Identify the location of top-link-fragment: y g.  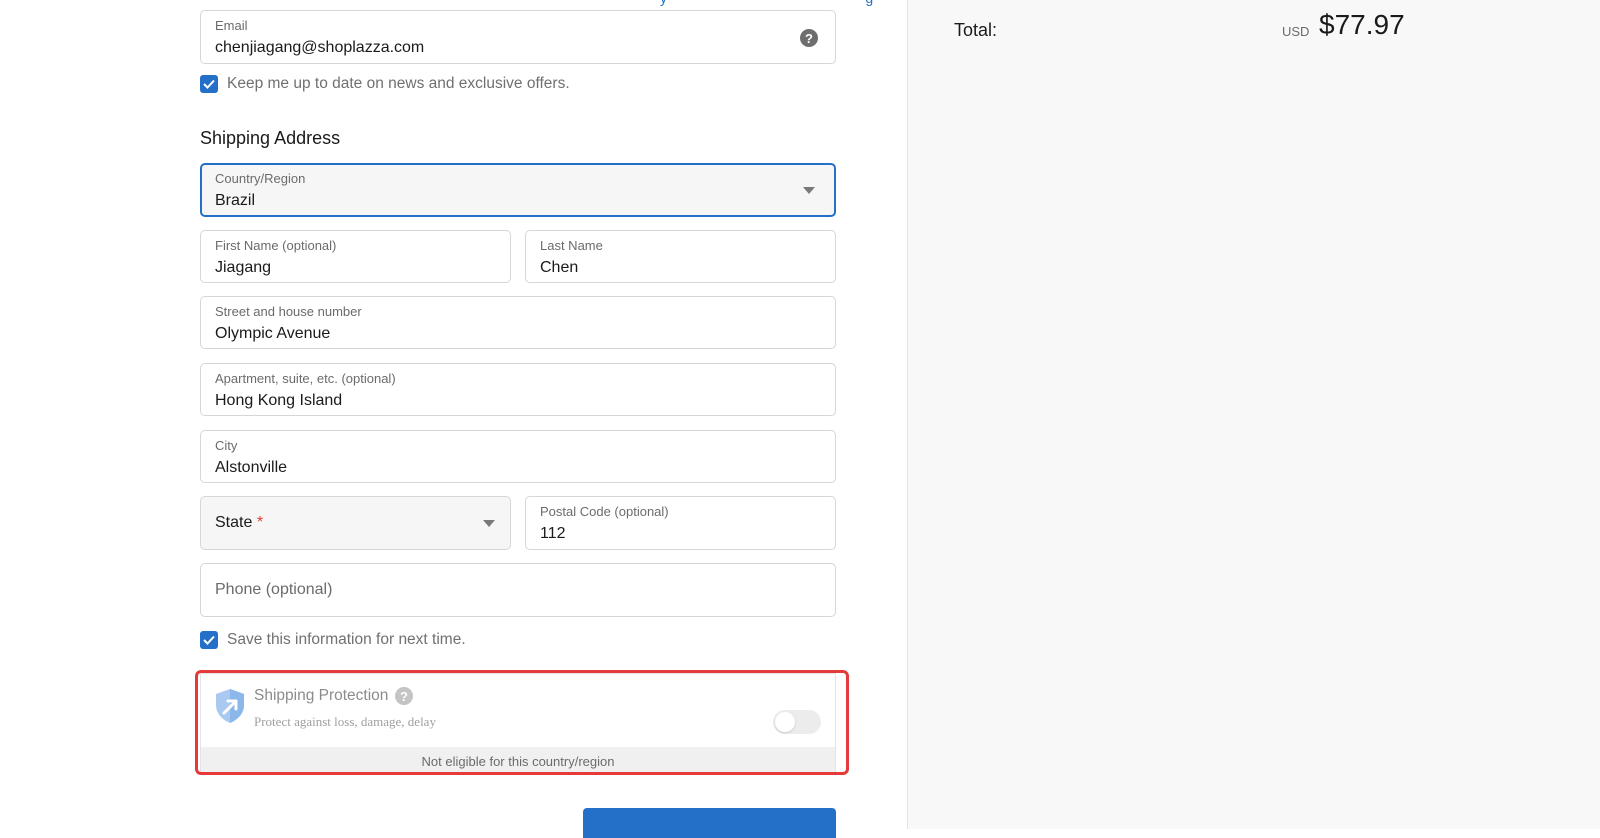
(766, 3).